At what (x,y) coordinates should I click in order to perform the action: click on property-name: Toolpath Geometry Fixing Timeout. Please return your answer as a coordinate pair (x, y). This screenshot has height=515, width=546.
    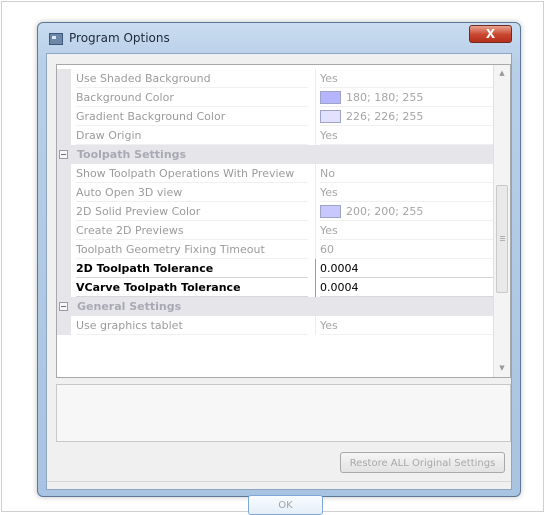
    Looking at the image, I should click on (192, 249).